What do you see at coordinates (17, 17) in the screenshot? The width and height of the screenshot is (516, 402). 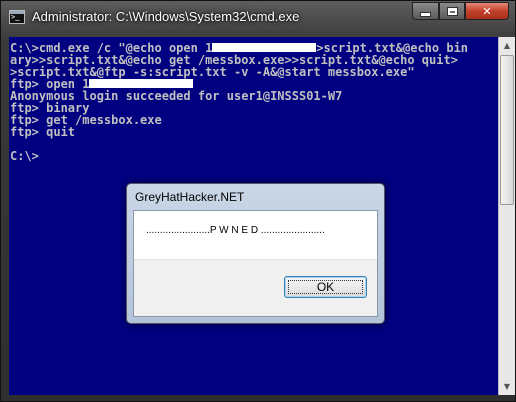 I see `cmd-icon` at bounding box center [17, 17].